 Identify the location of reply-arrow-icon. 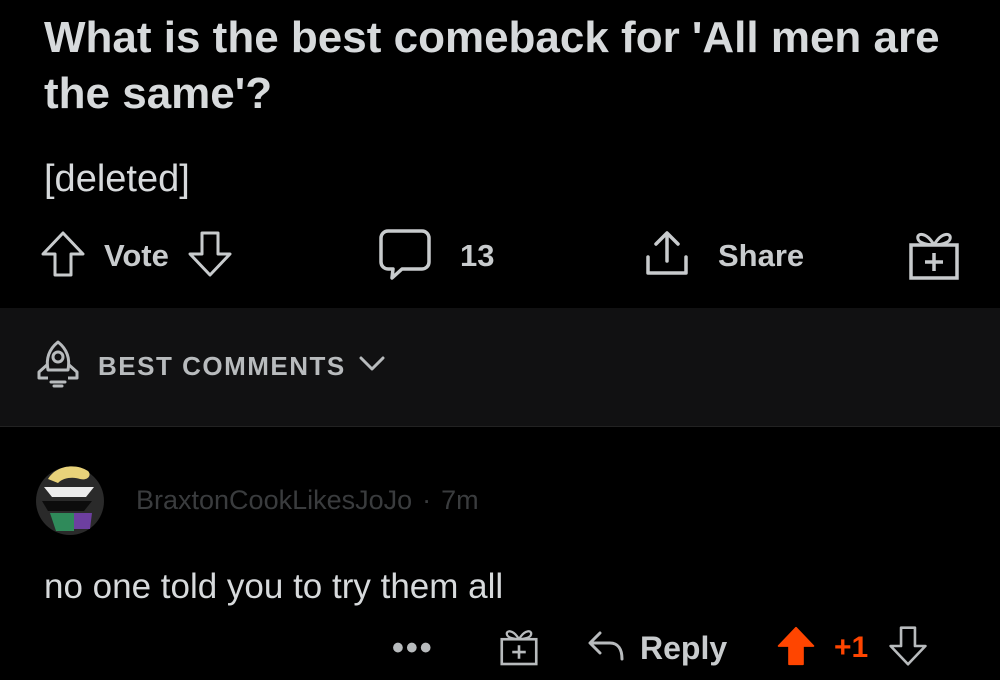
(606, 648).